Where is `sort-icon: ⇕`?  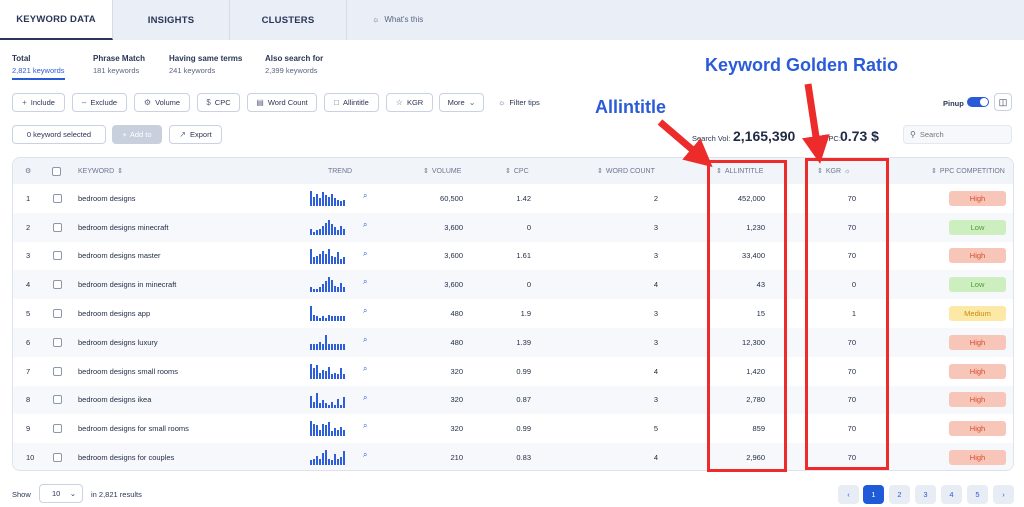 sort-icon: ⇕ is located at coordinates (120, 171).